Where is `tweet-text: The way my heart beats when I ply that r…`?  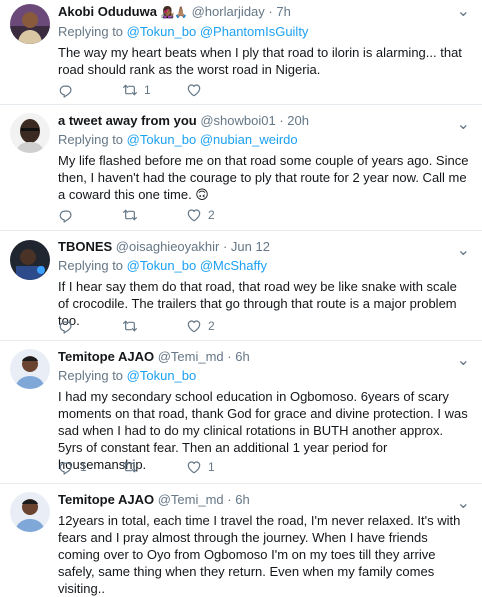 tweet-text: The way my heart beats when I ply that r… is located at coordinates (260, 61).